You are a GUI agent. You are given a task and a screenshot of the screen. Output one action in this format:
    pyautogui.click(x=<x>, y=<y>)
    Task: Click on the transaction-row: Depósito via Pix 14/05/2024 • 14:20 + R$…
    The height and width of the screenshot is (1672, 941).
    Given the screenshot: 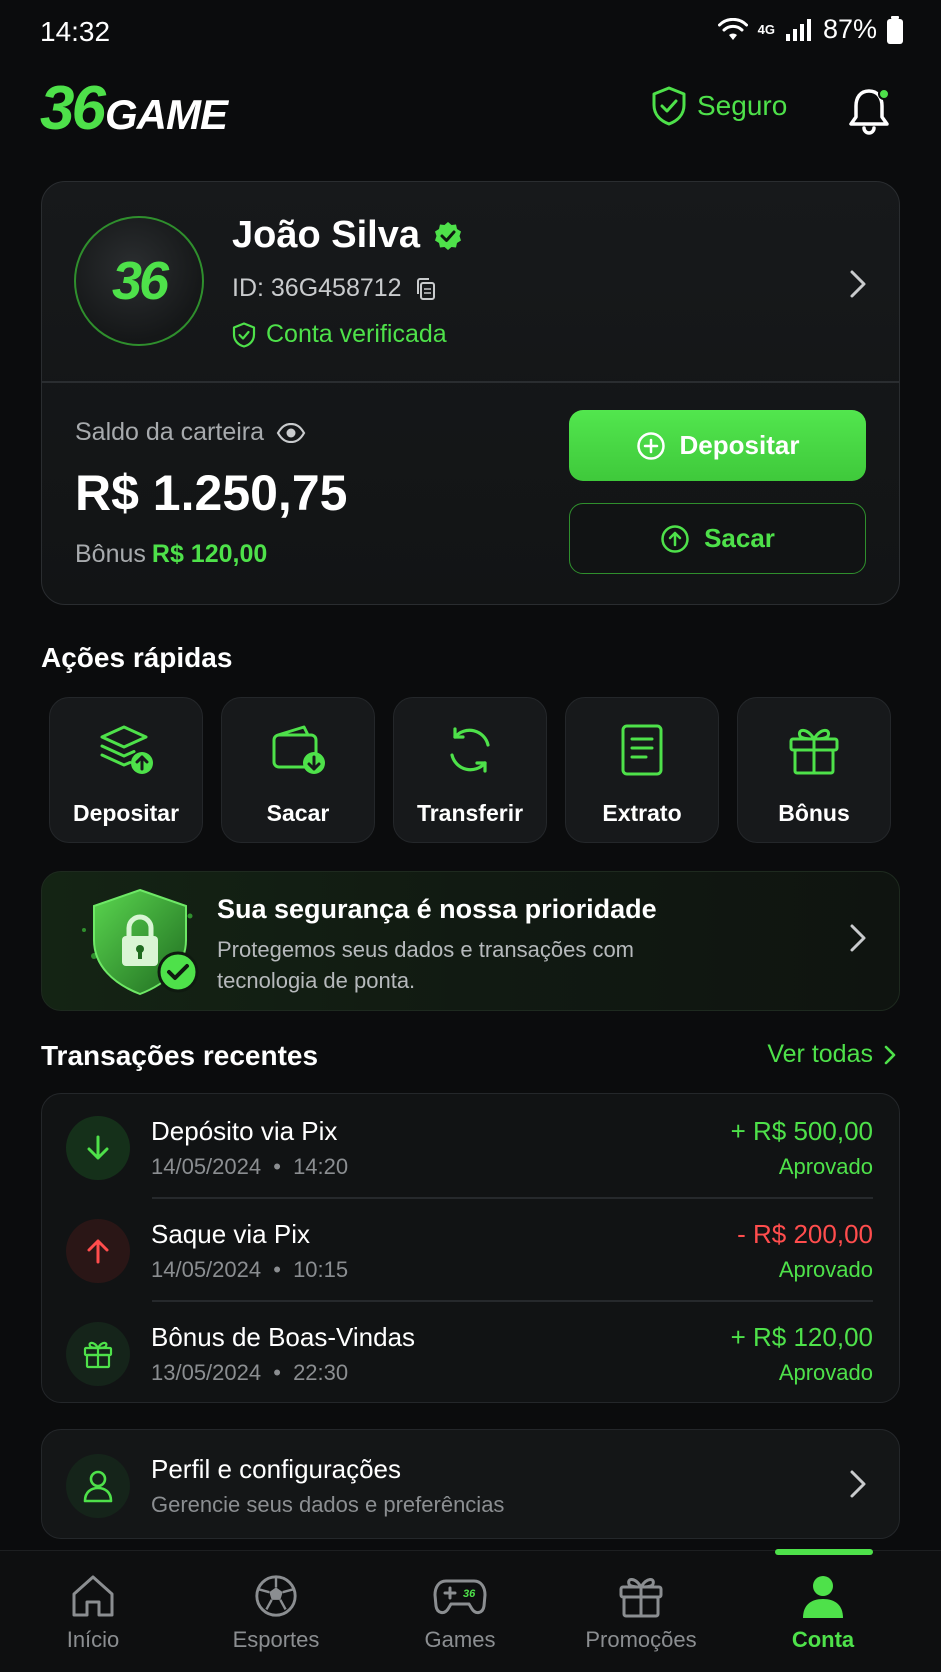 What is the action you would take?
    pyautogui.click(x=470, y=1145)
    